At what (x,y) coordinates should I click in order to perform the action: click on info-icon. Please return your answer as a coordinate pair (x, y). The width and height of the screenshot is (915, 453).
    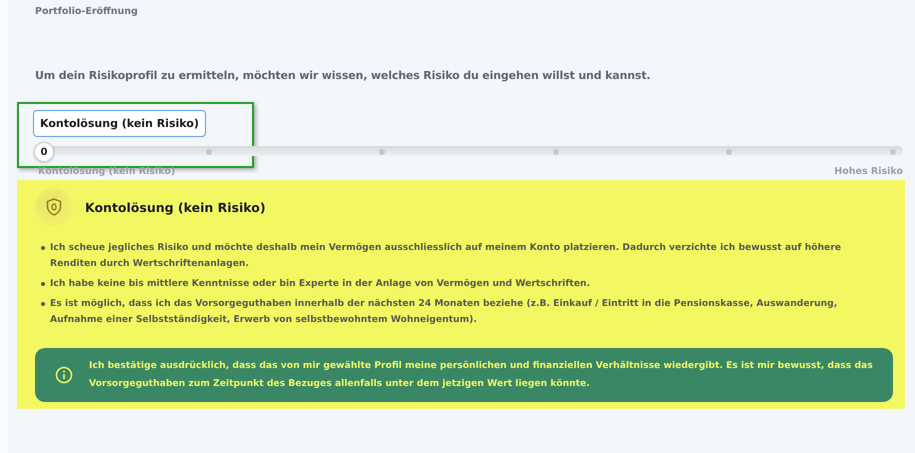
    Looking at the image, I should click on (64, 375).